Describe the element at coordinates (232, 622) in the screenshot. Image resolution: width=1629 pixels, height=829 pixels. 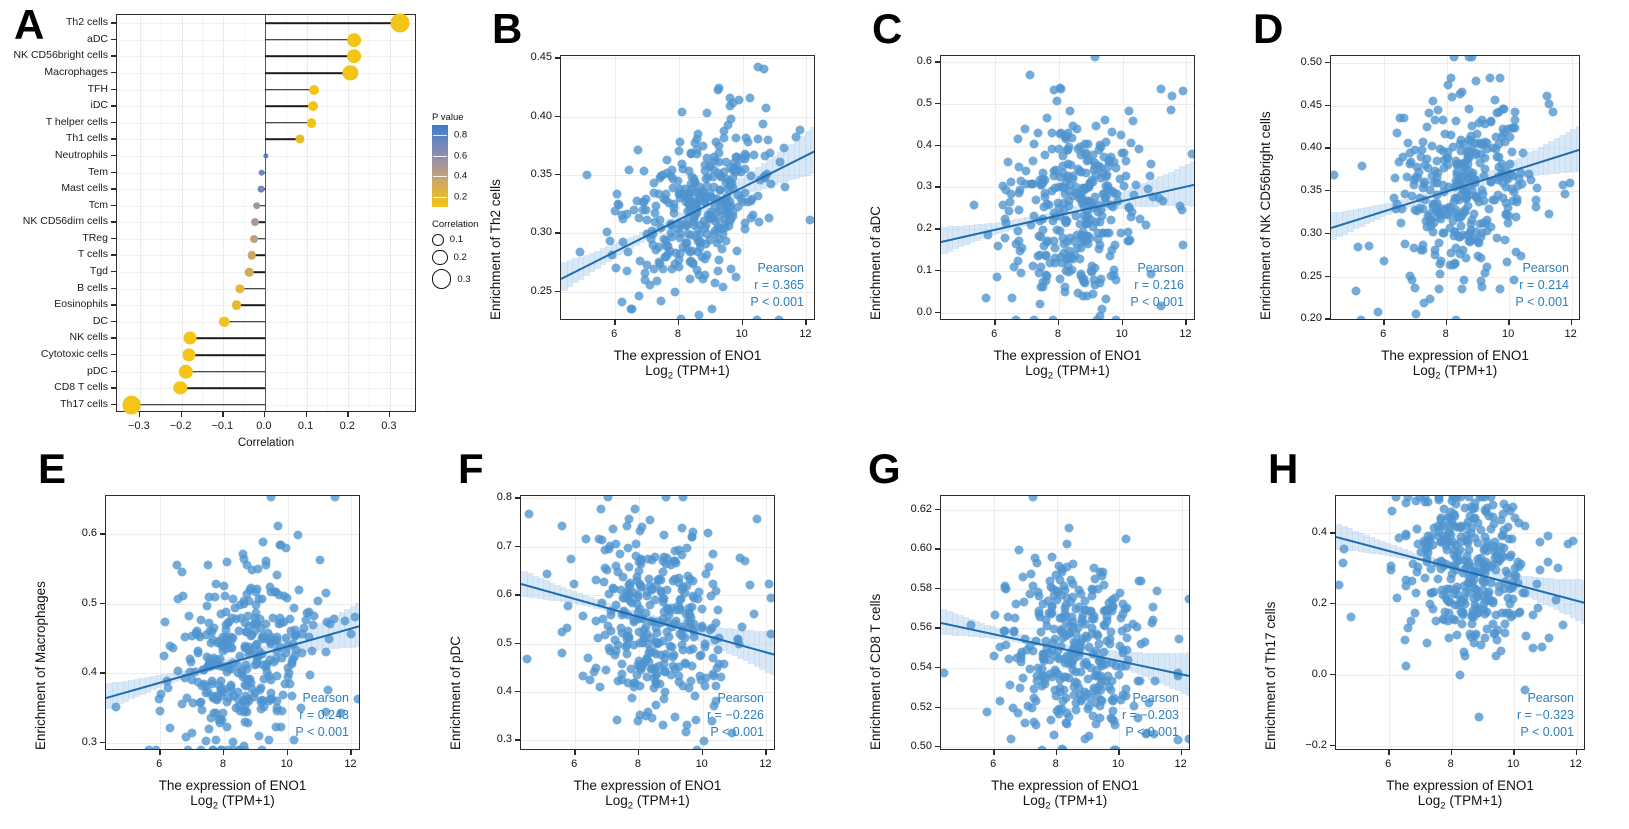
I see `panel-e-plot-area: Pearson r = 0.243 P < 0.001` at that location.